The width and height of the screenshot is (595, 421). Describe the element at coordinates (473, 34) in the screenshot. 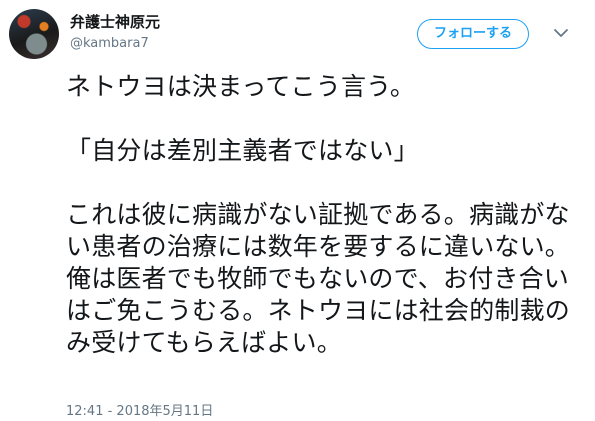

I see `follow-button: フォローする` at that location.